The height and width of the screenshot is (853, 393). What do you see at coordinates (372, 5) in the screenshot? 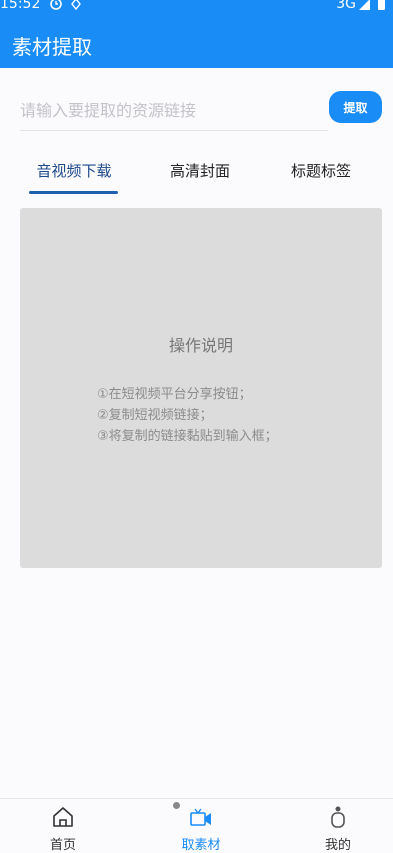
I see `signal-battery-icon` at bounding box center [372, 5].